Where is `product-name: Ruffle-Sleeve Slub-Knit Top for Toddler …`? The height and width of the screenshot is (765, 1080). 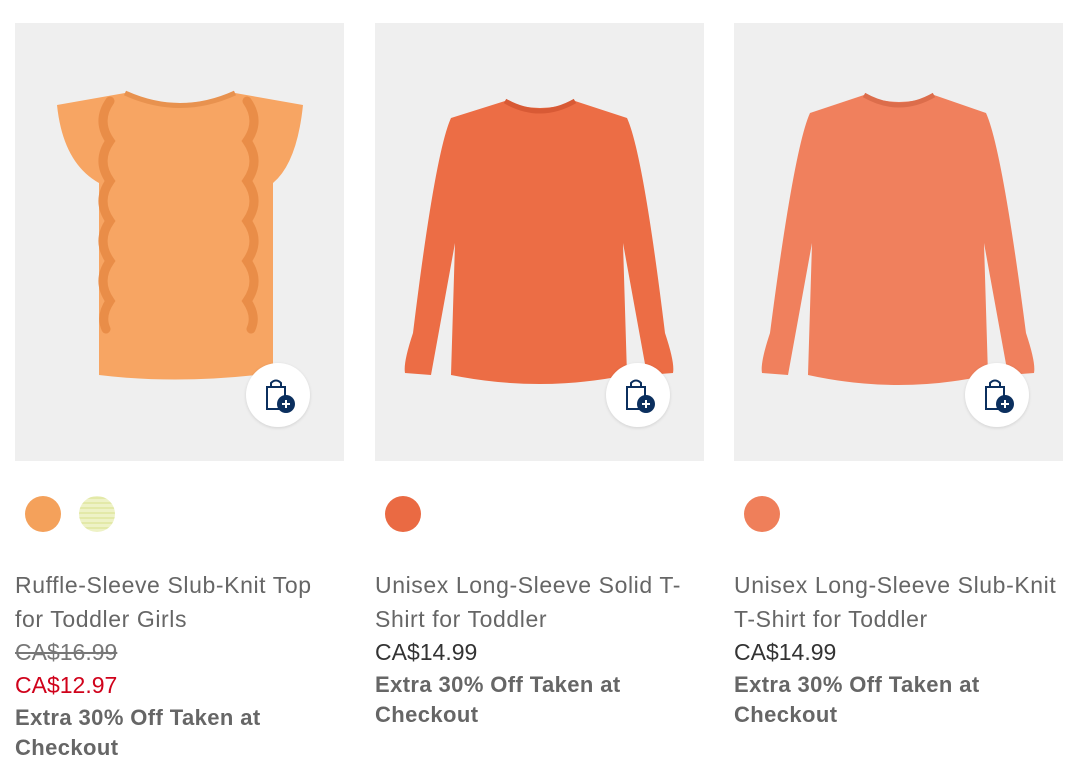
product-name: Ruffle-Sleeve Slub-Knit Top for Toddler … is located at coordinates (179, 602).